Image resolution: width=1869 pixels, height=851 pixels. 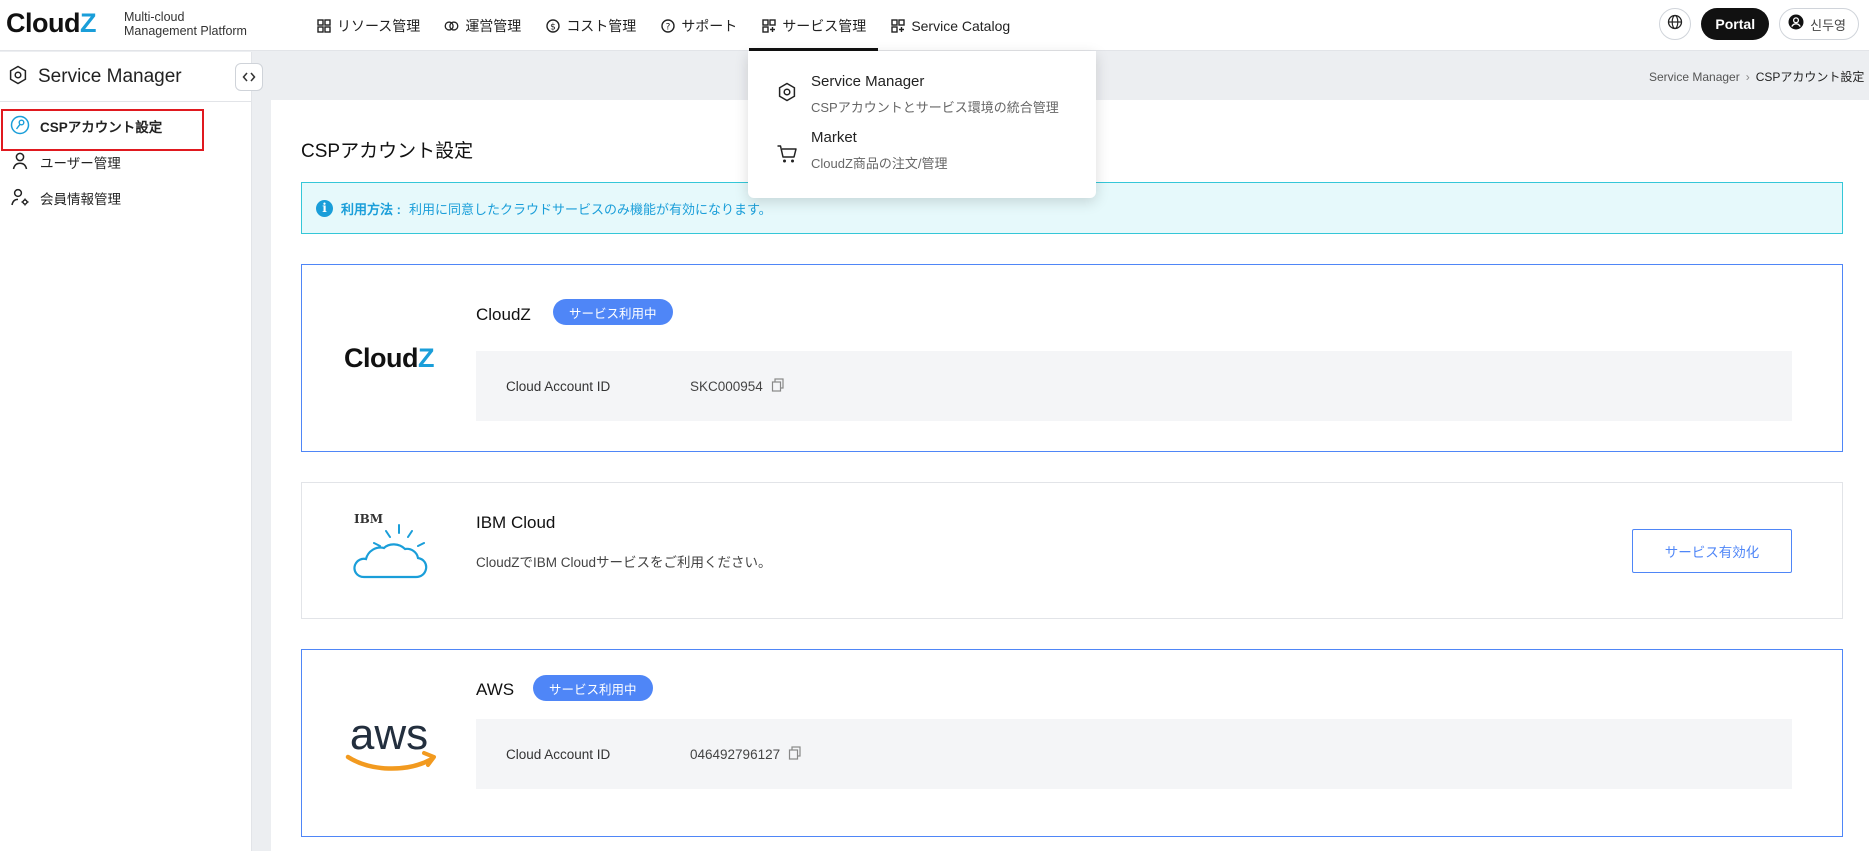 What do you see at coordinates (868, 81) in the screenshot?
I see `dropdown-item-title: Service Manager` at bounding box center [868, 81].